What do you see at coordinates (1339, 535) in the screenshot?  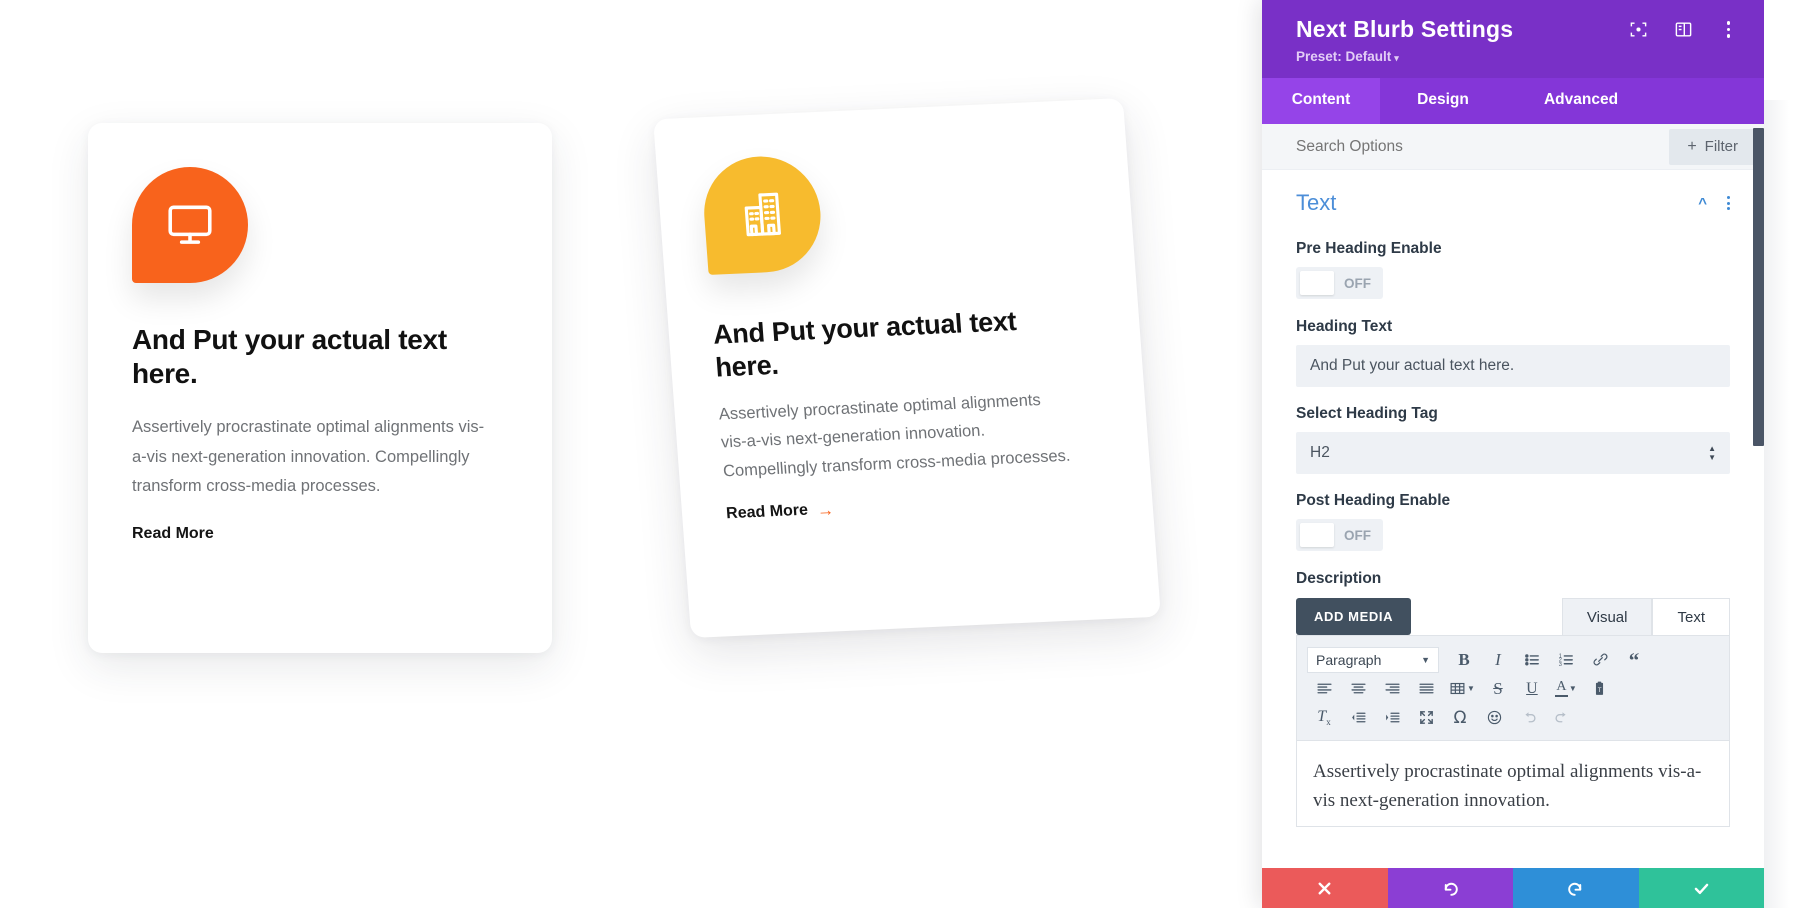 I see `post-heading-toggle: OFF` at bounding box center [1339, 535].